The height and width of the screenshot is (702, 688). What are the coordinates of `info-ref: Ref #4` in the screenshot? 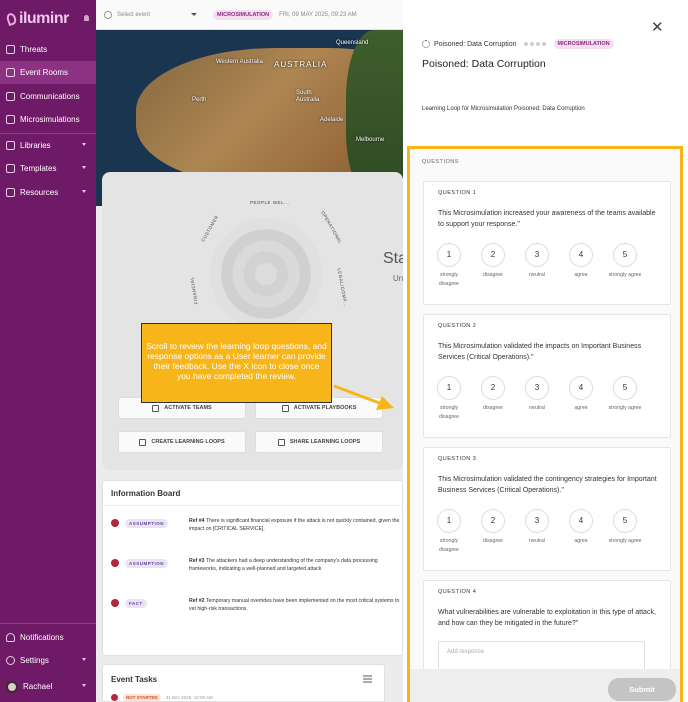 It's located at (197, 521).